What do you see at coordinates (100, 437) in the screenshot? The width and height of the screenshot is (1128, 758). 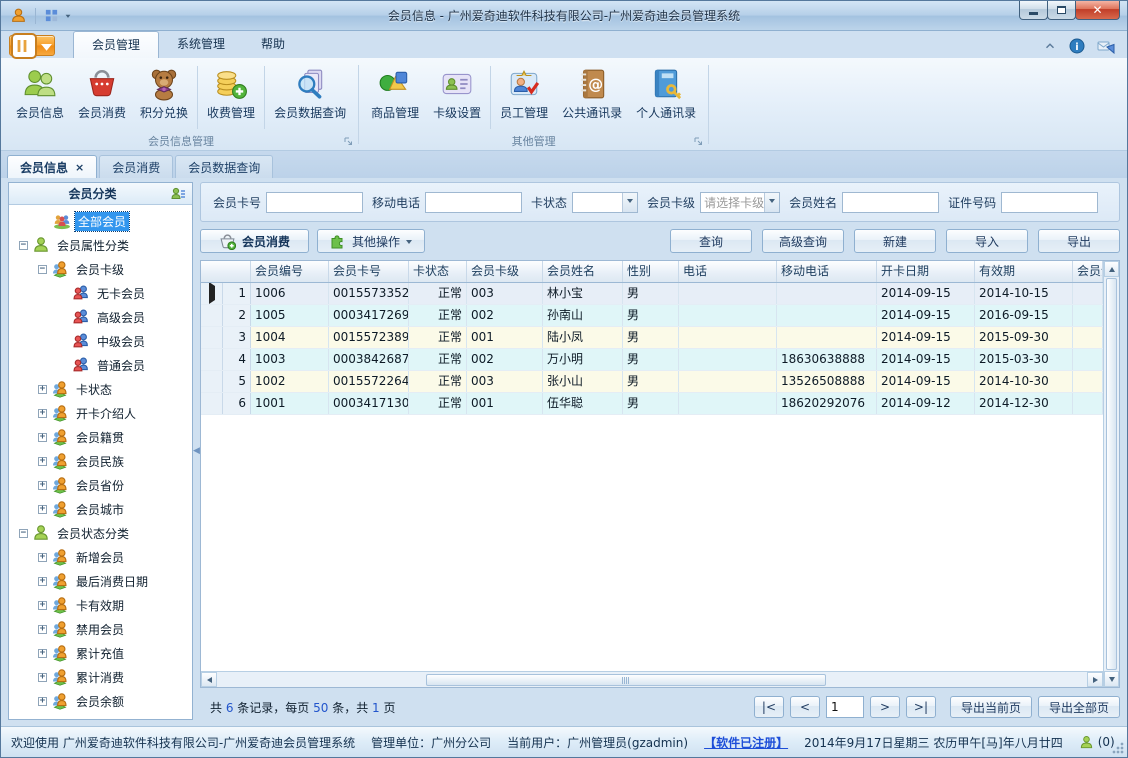 I see `tree-item: + 会员籍贯` at bounding box center [100, 437].